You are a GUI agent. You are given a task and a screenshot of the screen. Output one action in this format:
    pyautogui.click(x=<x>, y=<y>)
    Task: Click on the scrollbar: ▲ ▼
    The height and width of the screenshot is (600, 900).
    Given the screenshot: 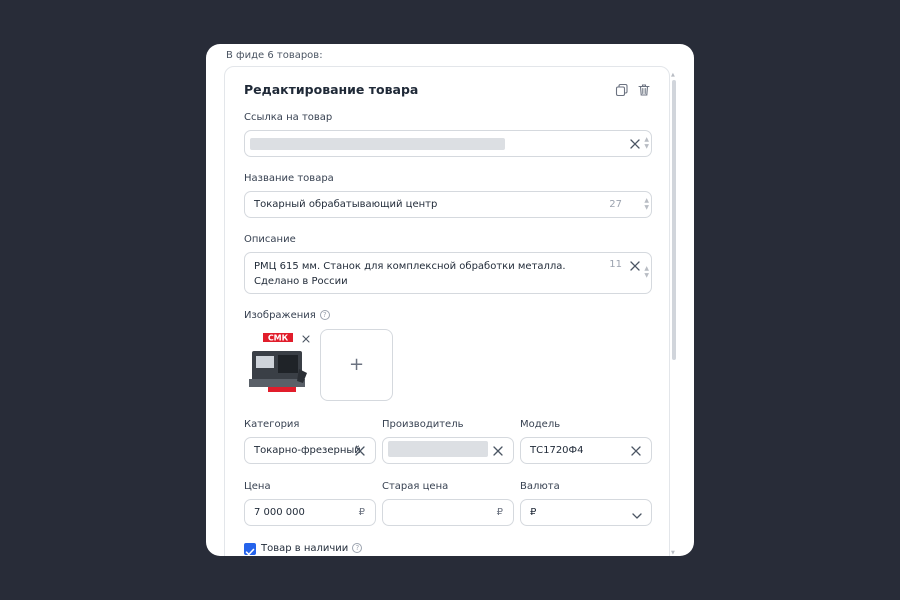 What is the action you would take?
    pyautogui.click(x=673, y=314)
    